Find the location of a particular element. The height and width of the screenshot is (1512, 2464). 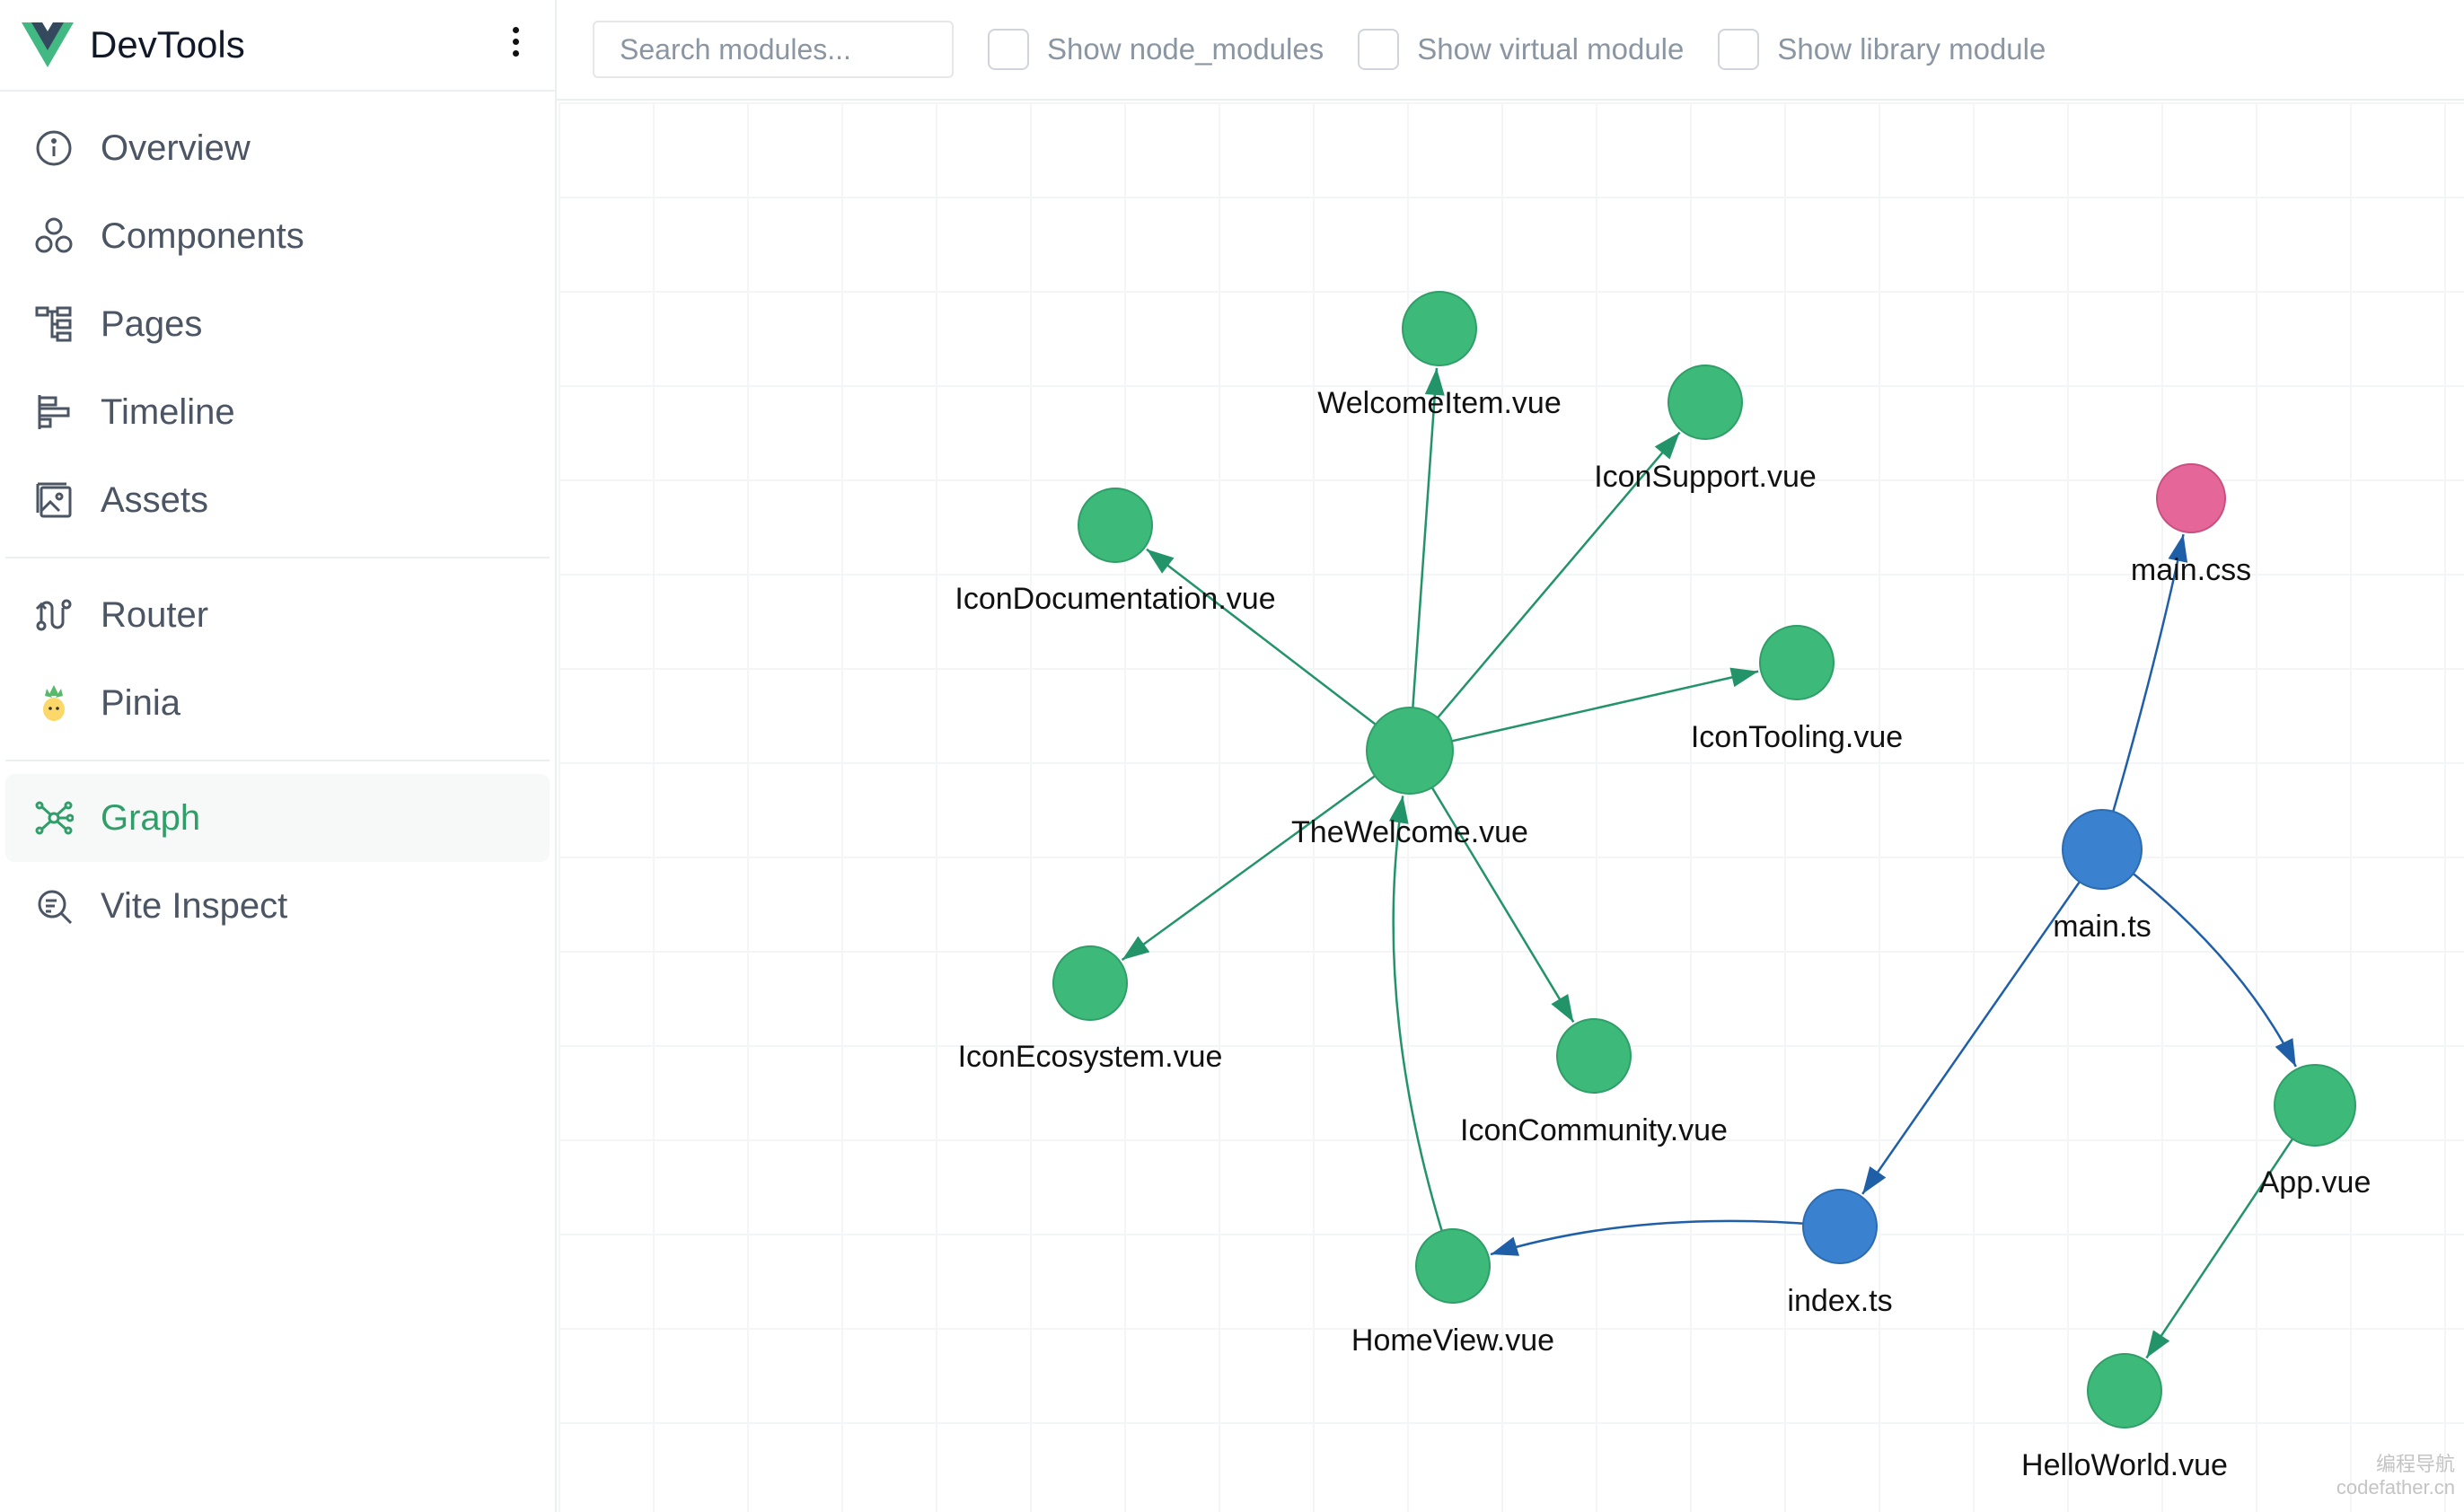

graph-node-label: IconSupport.vue is located at coordinates (1705, 477).